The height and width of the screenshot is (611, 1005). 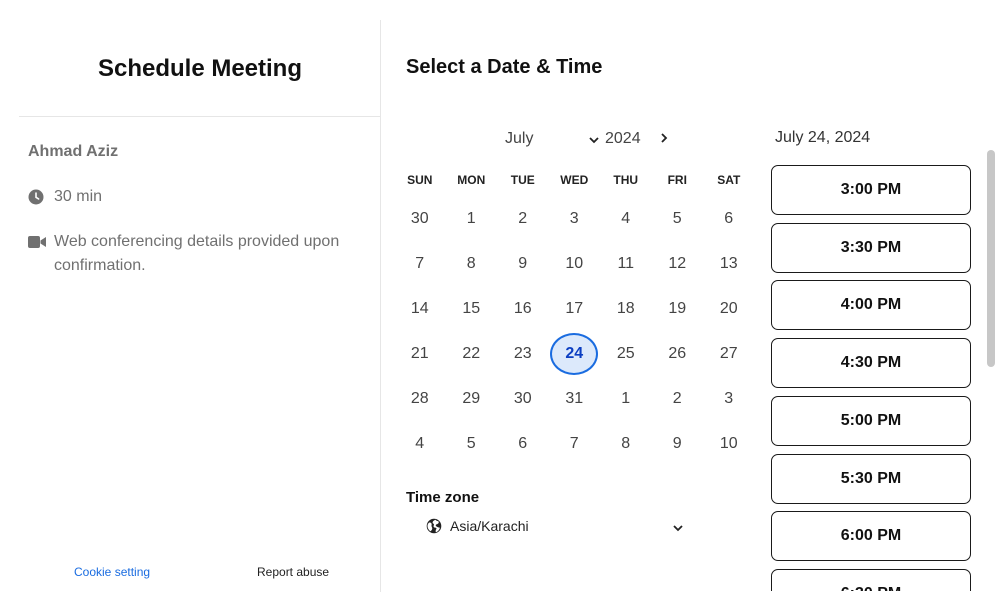 What do you see at coordinates (73, 151) in the screenshot?
I see `host-name: Ahmad Aziz` at bounding box center [73, 151].